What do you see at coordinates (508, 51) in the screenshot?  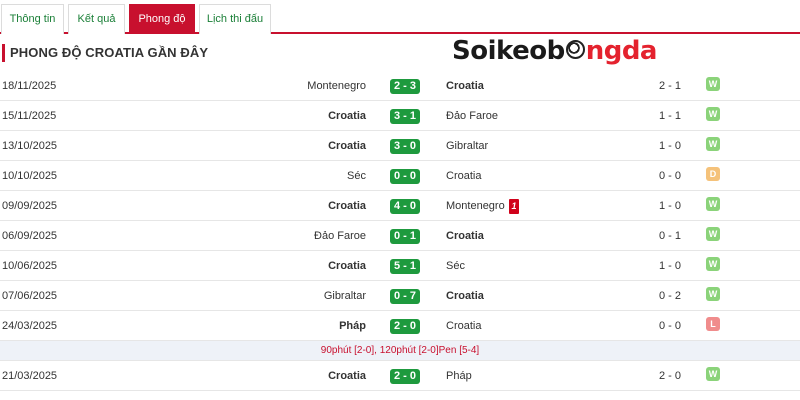 I see `logo-text-1: Soikeob` at bounding box center [508, 51].